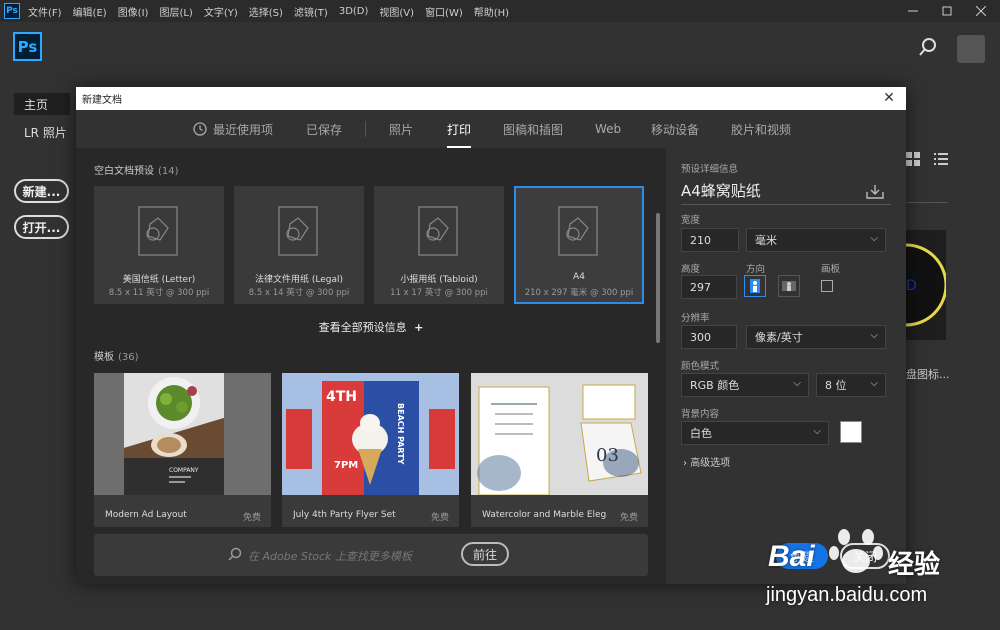  I want to click on advanced-options-toggle: › 高级选项, so click(706, 461).